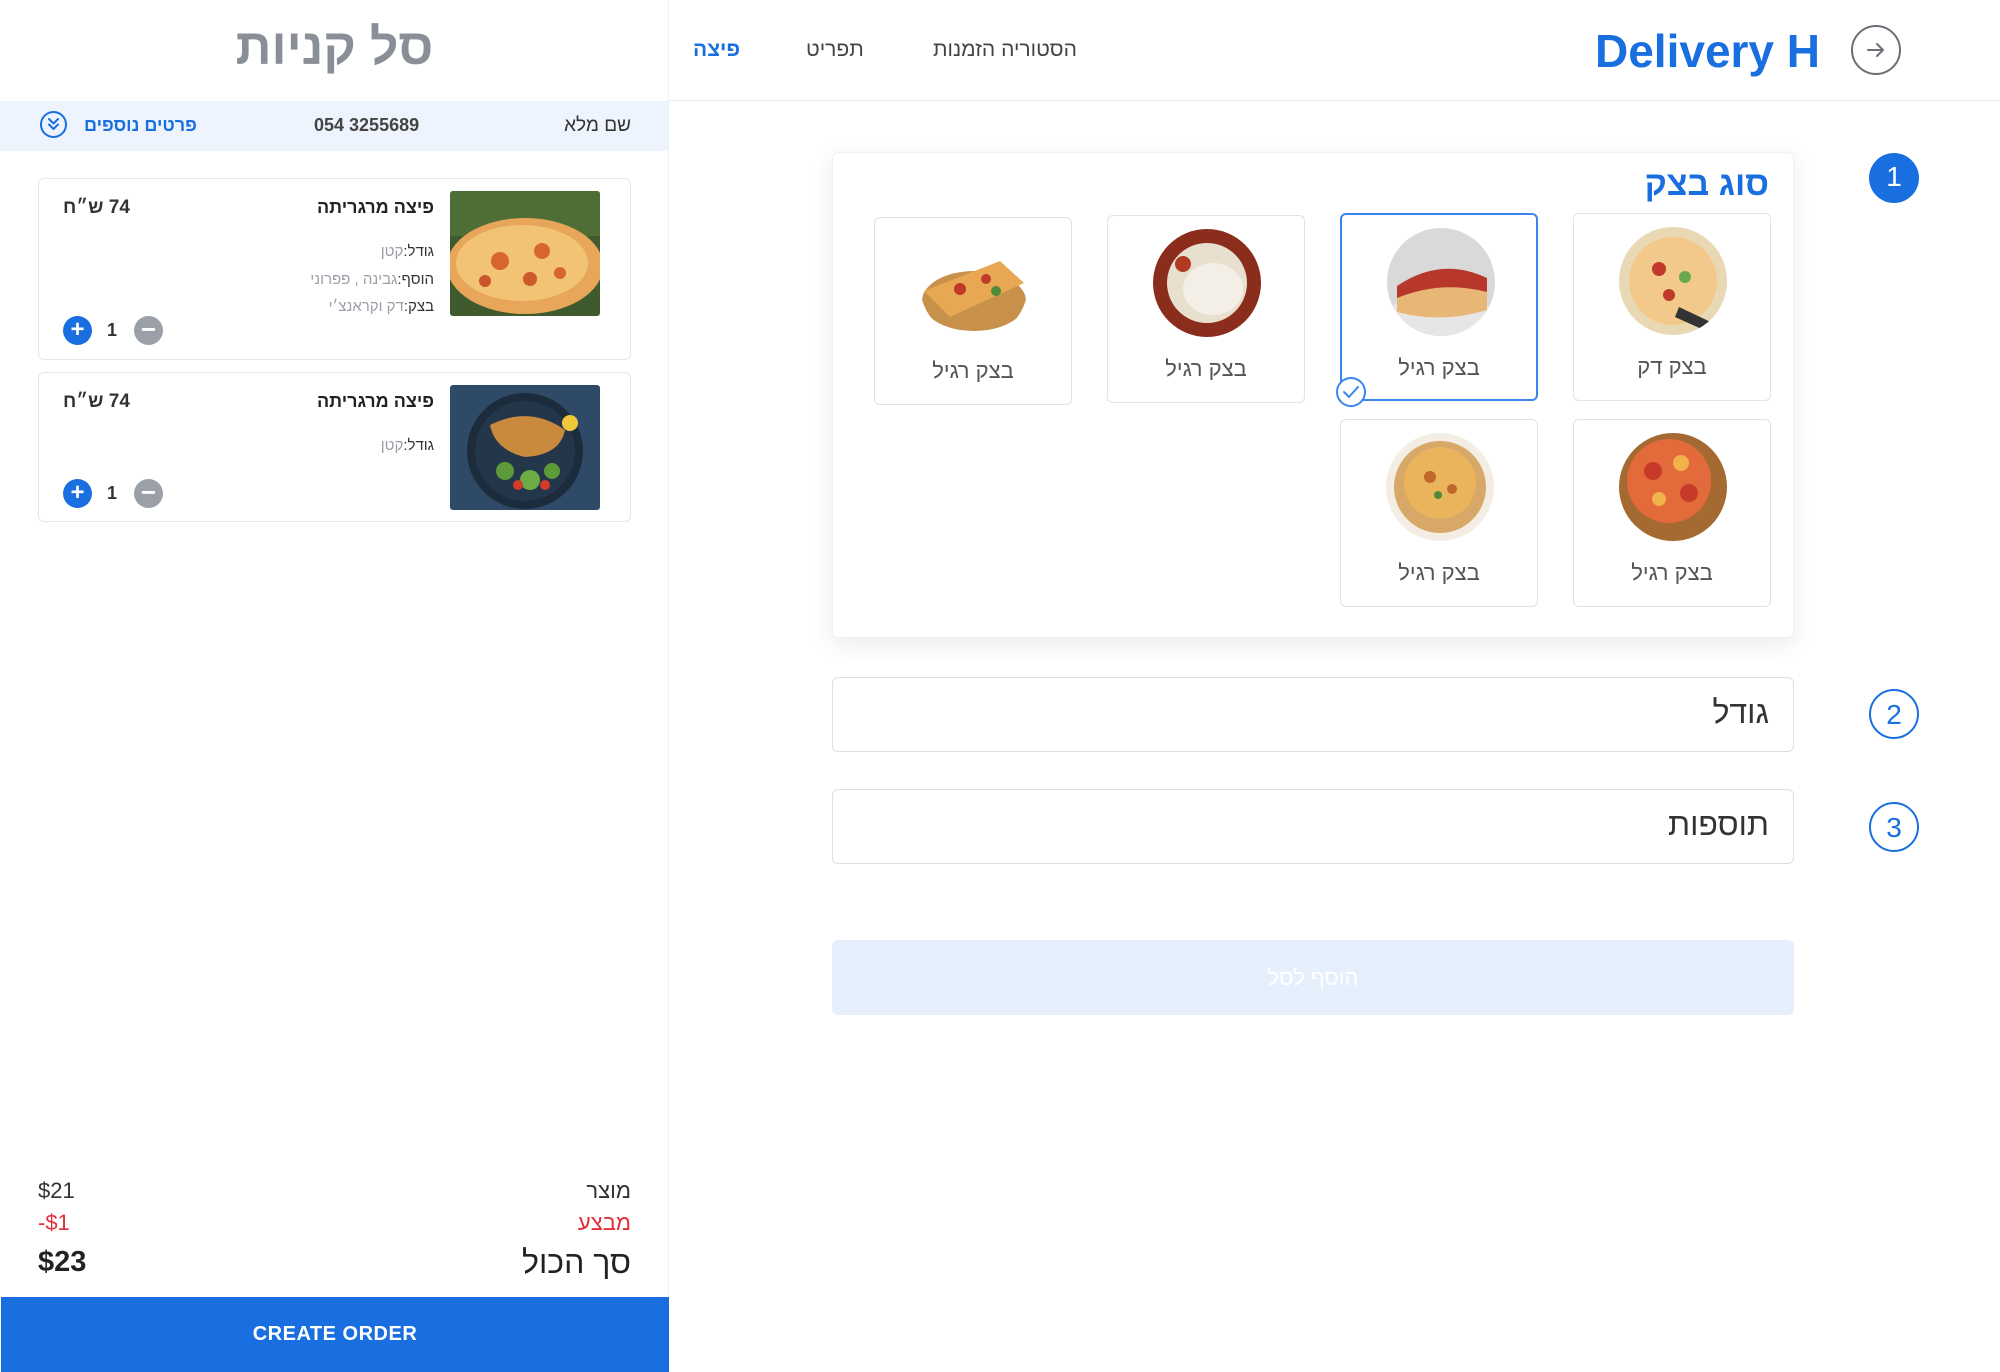 The height and width of the screenshot is (1372, 2000). Describe the element at coordinates (1708, 51) in the screenshot. I see `brand-logo: Delivery H` at that location.